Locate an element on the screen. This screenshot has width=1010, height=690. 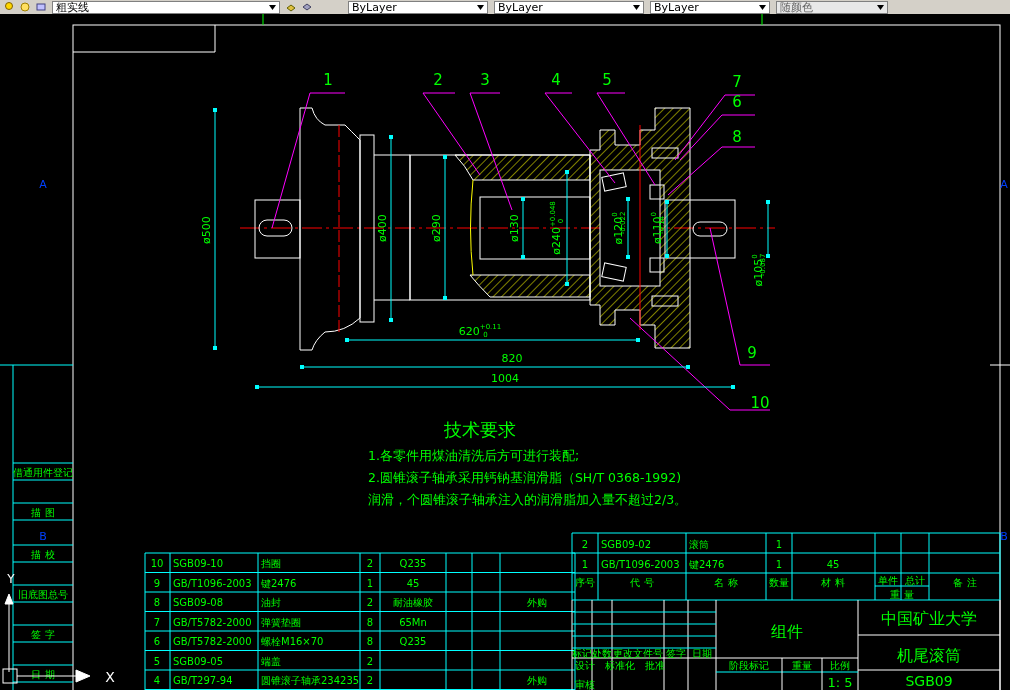
drawing-number: SGB09 is located at coordinates (929, 681).